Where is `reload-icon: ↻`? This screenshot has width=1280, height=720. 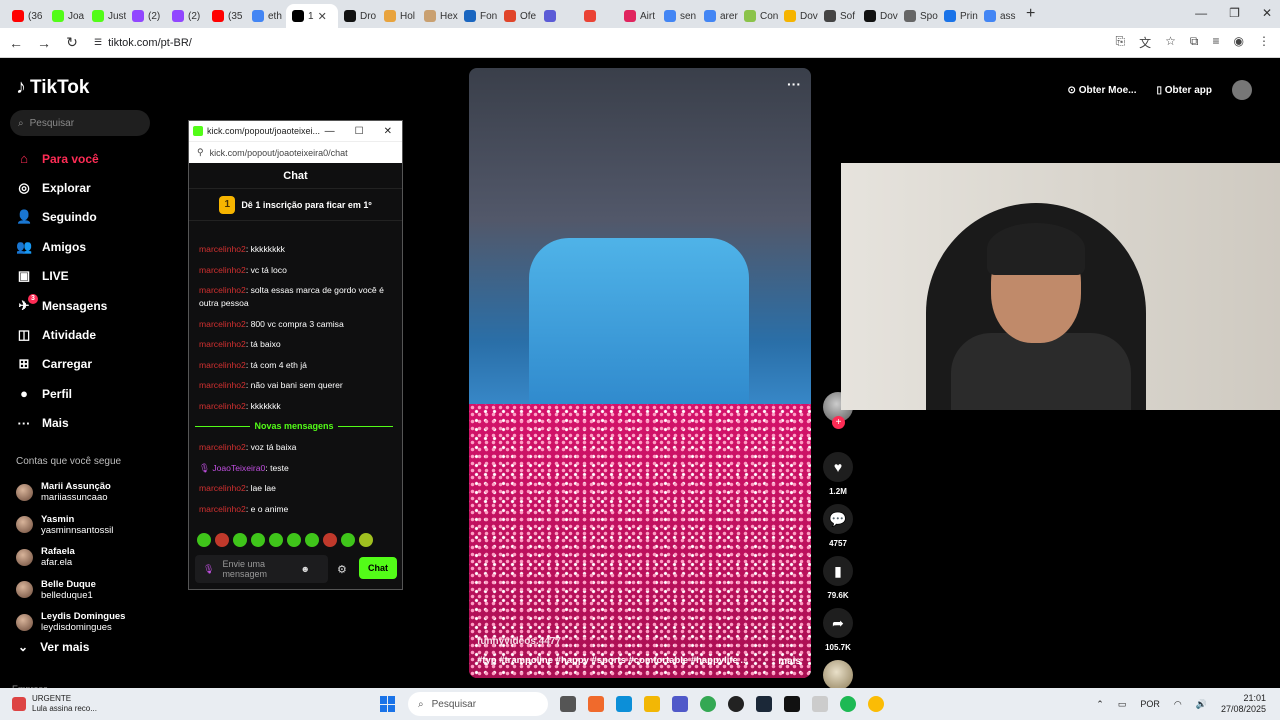 reload-icon: ↻ is located at coordinates (72, 42).